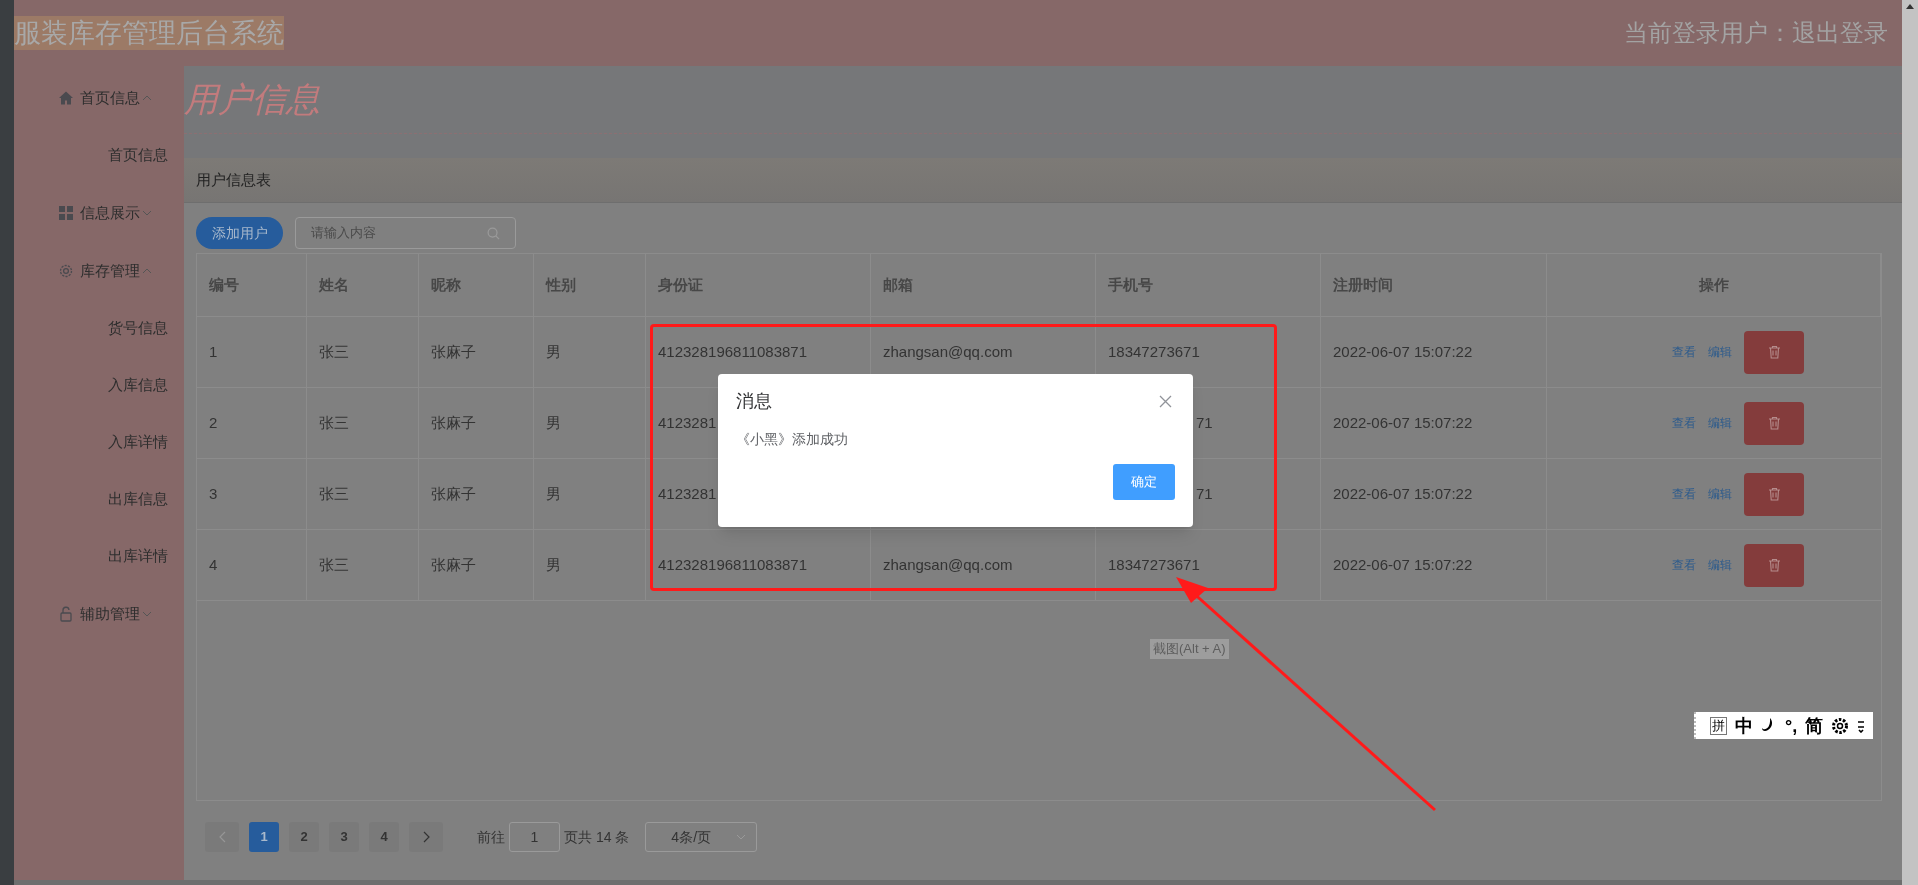  Describe the element at coordinates (493, 233) in the screenshot. I see `search-icon` at that location.